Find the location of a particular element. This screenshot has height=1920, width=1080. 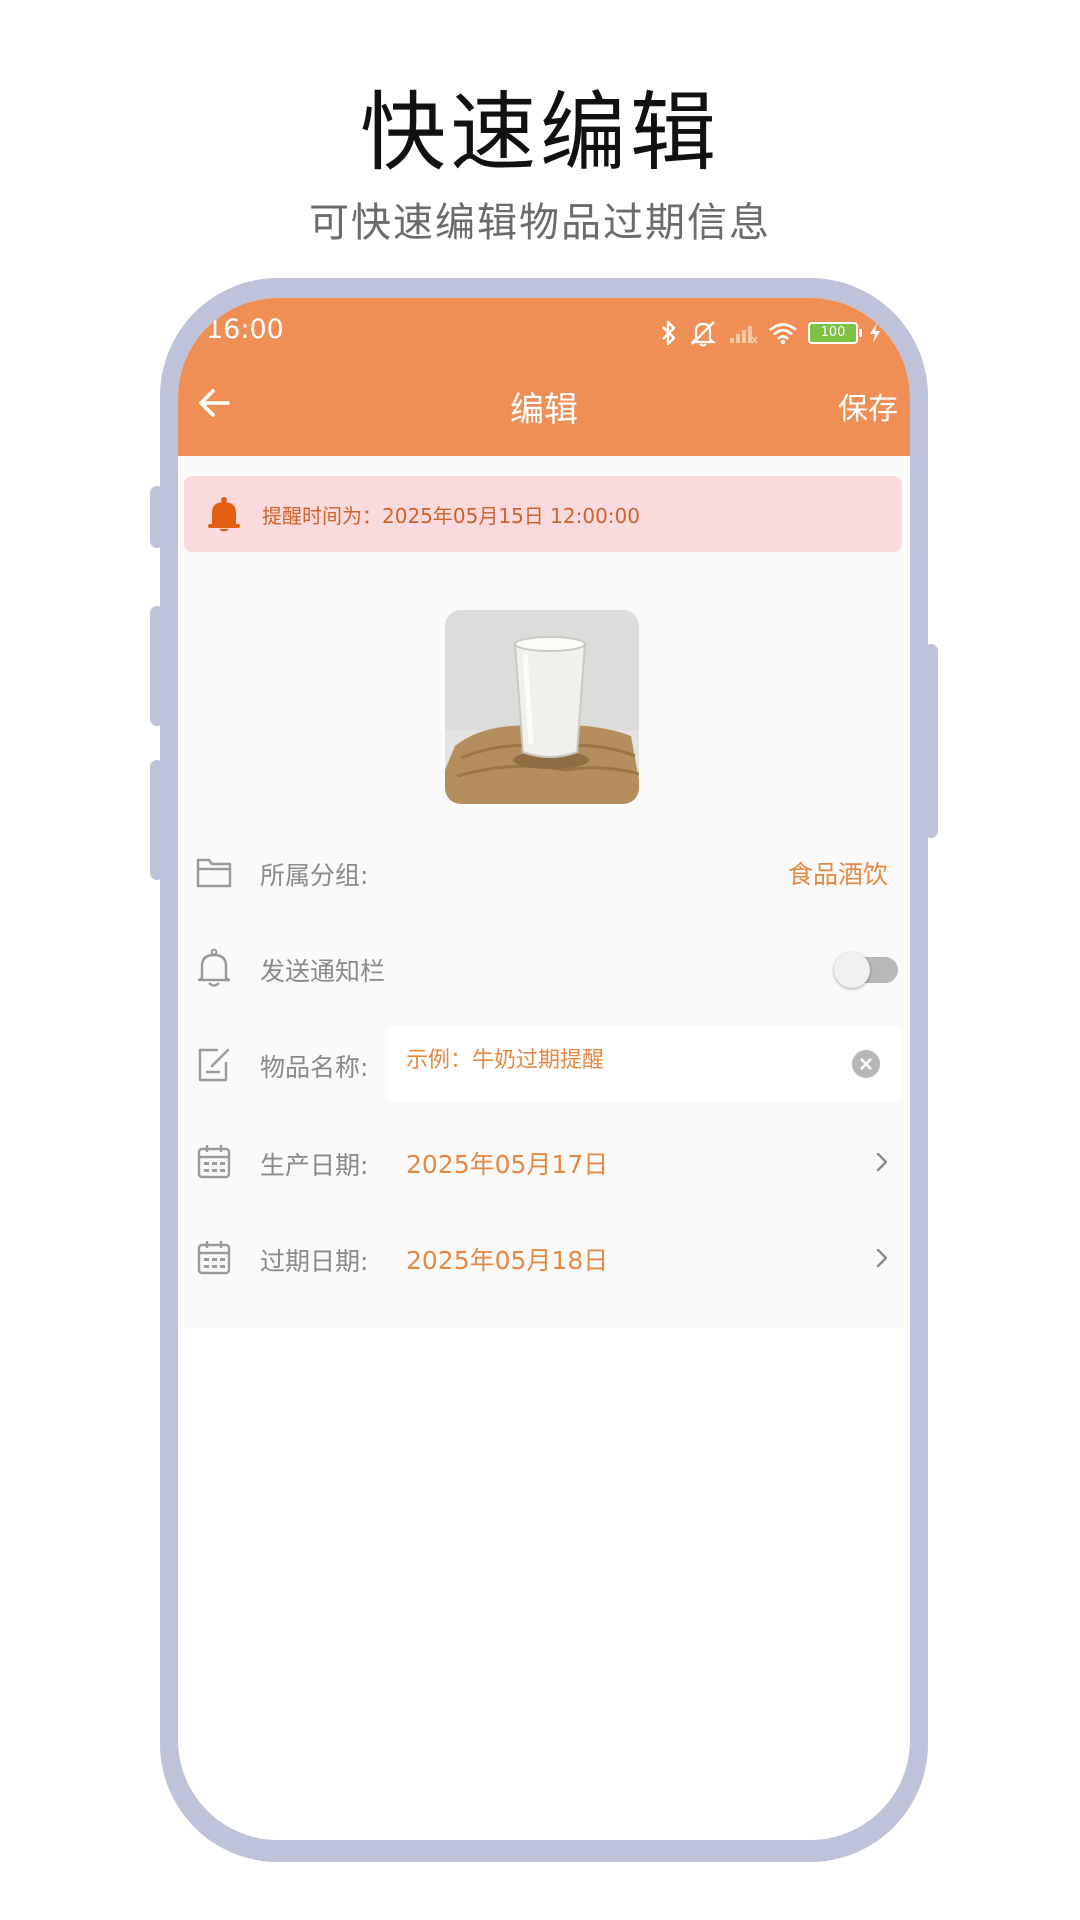

notify-toggle is located at coordinates (866, 970).